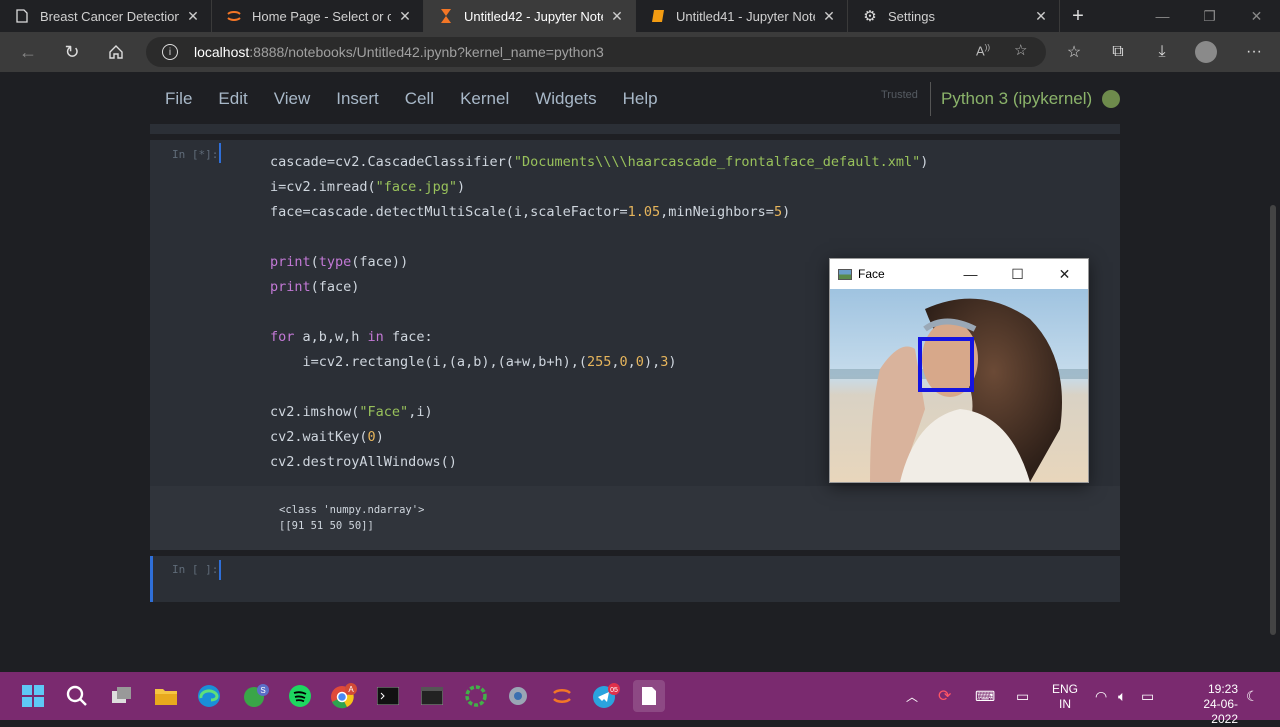 The height and width of the screenshot is (727, 1280). I want to click on tab-home-page: Home Page - Select or crea ✕, so click(318, 16).